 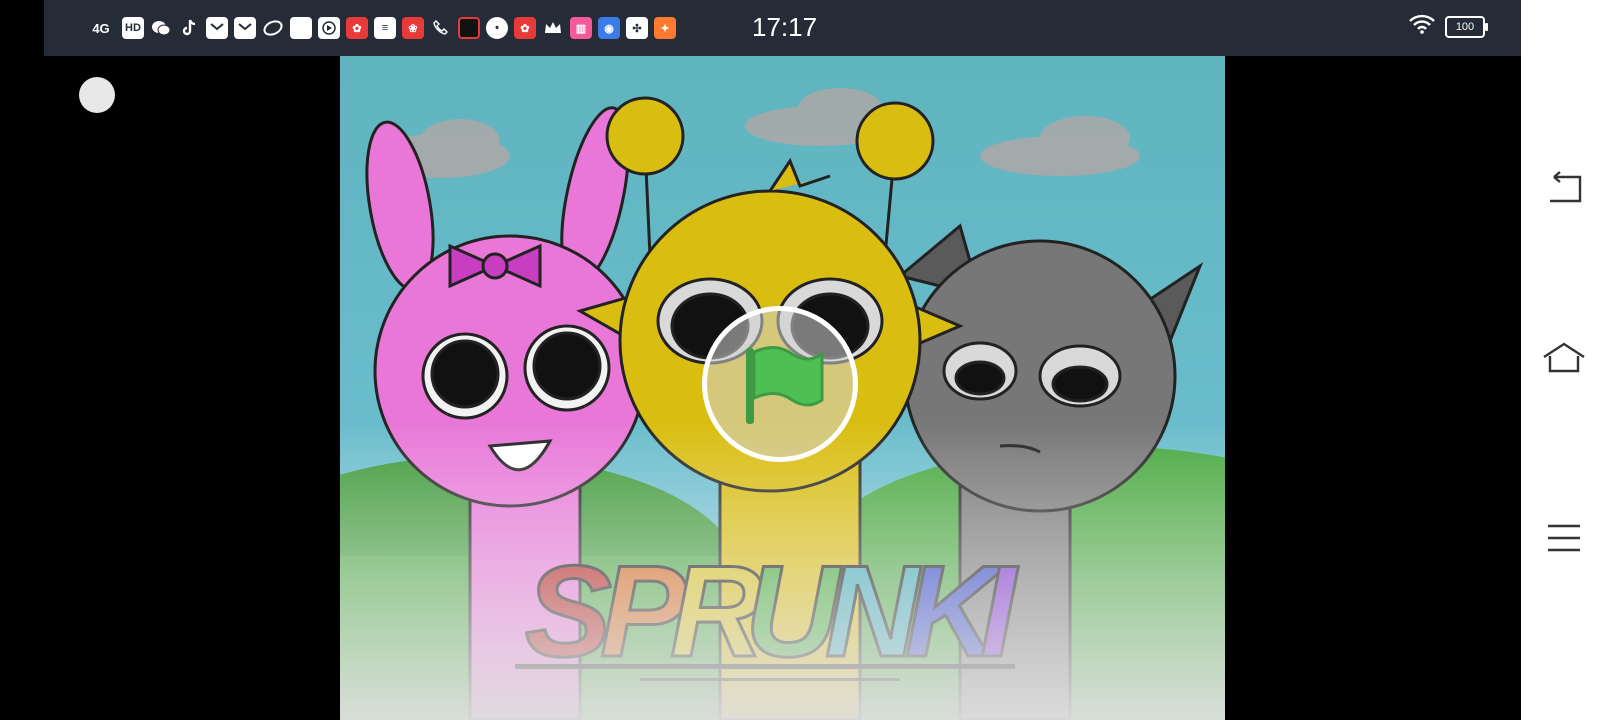 I want to click on floating-assist-button, so click(x=97, y=95).